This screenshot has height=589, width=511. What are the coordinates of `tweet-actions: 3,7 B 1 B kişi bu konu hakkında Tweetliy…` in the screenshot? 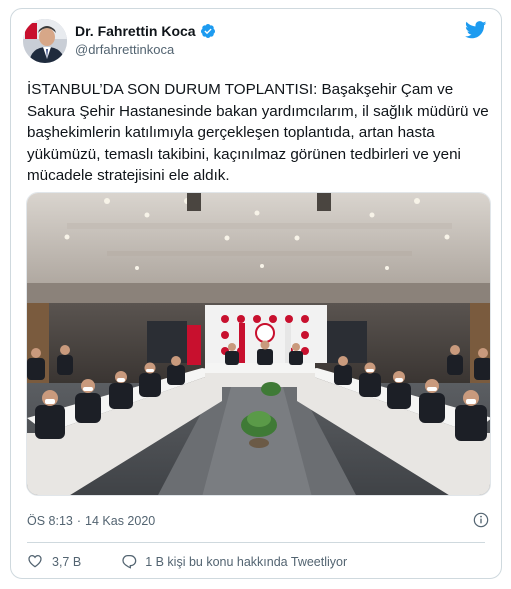 It's located at (187, 562).